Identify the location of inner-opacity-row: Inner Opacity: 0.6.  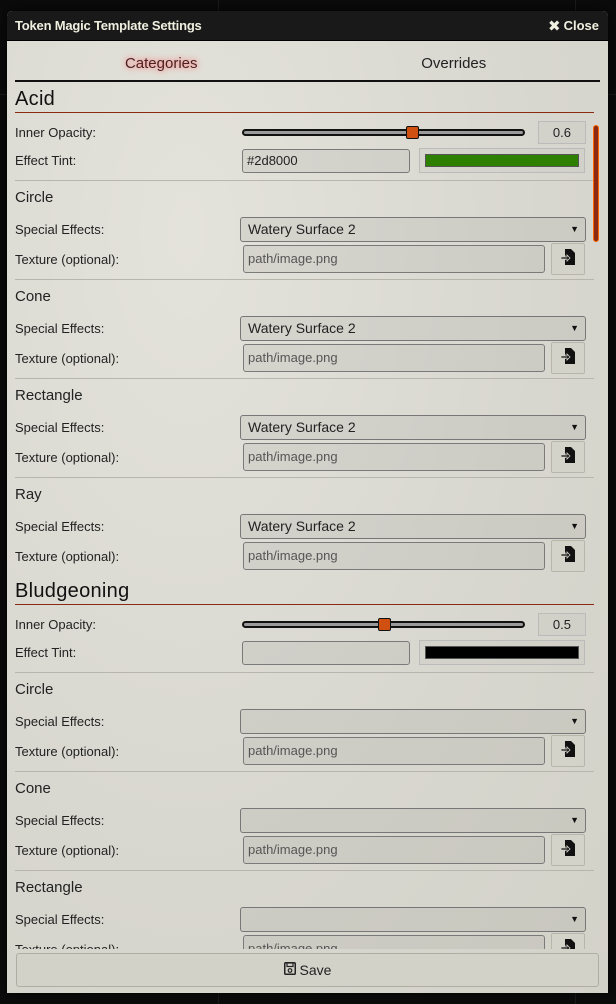
(304, 132).